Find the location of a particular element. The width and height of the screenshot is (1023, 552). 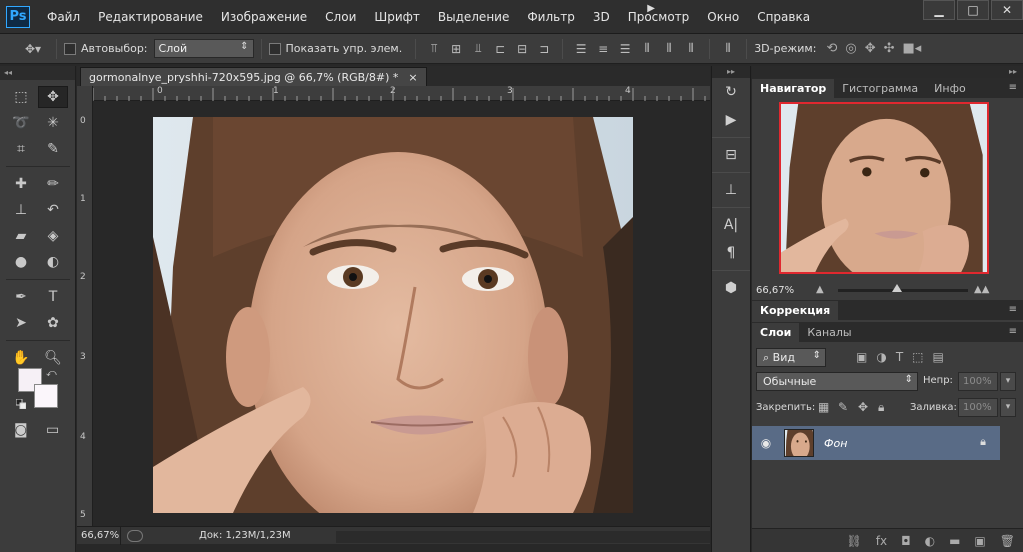

dodge-tool-icon: ◐ is located at coordinates (53, 262).